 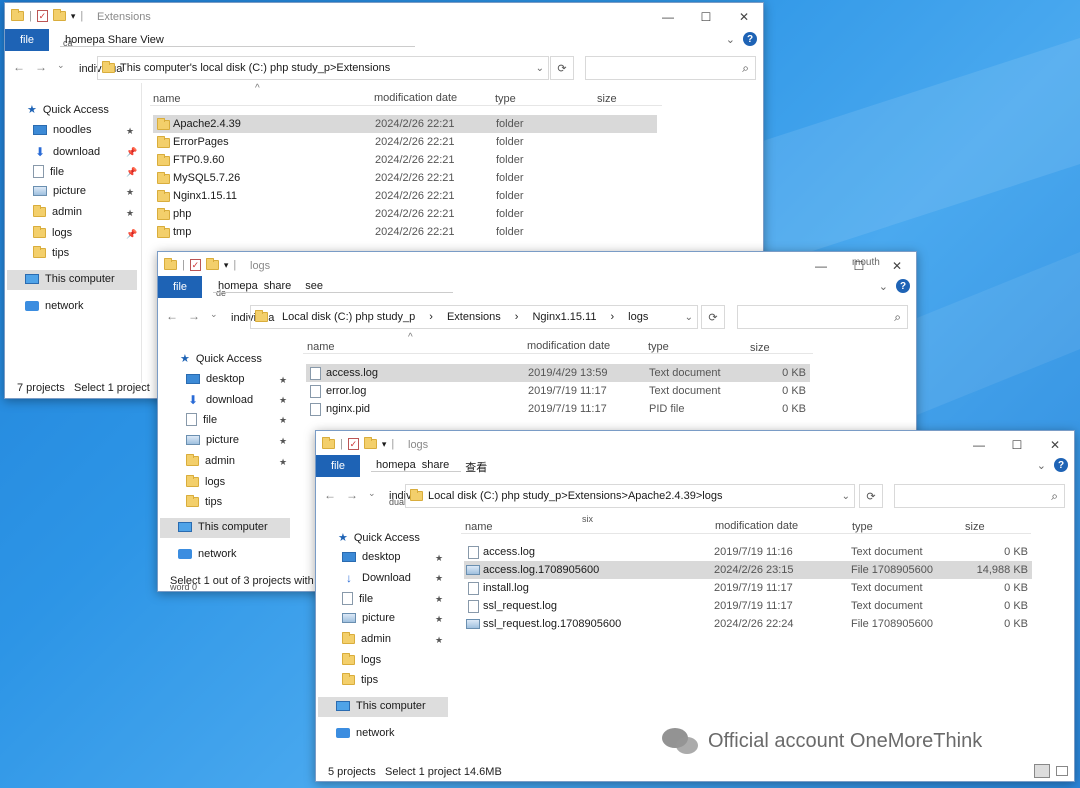 I want to click on details-view-icon, so click(x=1042, y=771).